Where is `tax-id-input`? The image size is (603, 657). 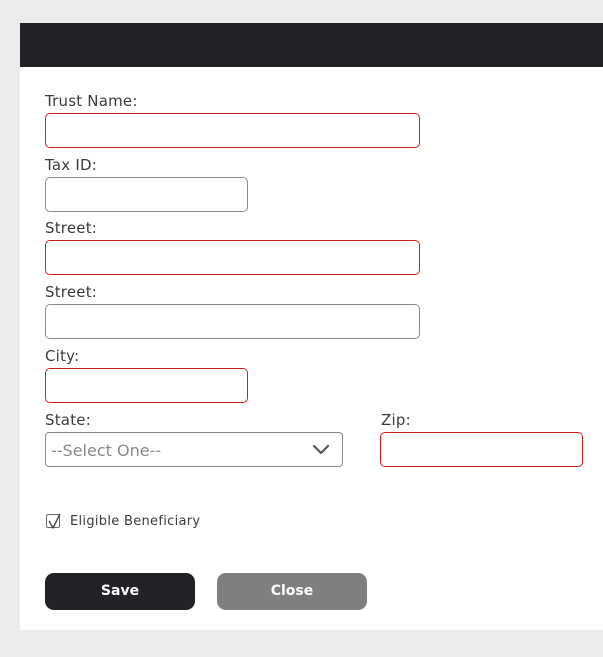 tax-id-input is located at coordinates (146, 194).